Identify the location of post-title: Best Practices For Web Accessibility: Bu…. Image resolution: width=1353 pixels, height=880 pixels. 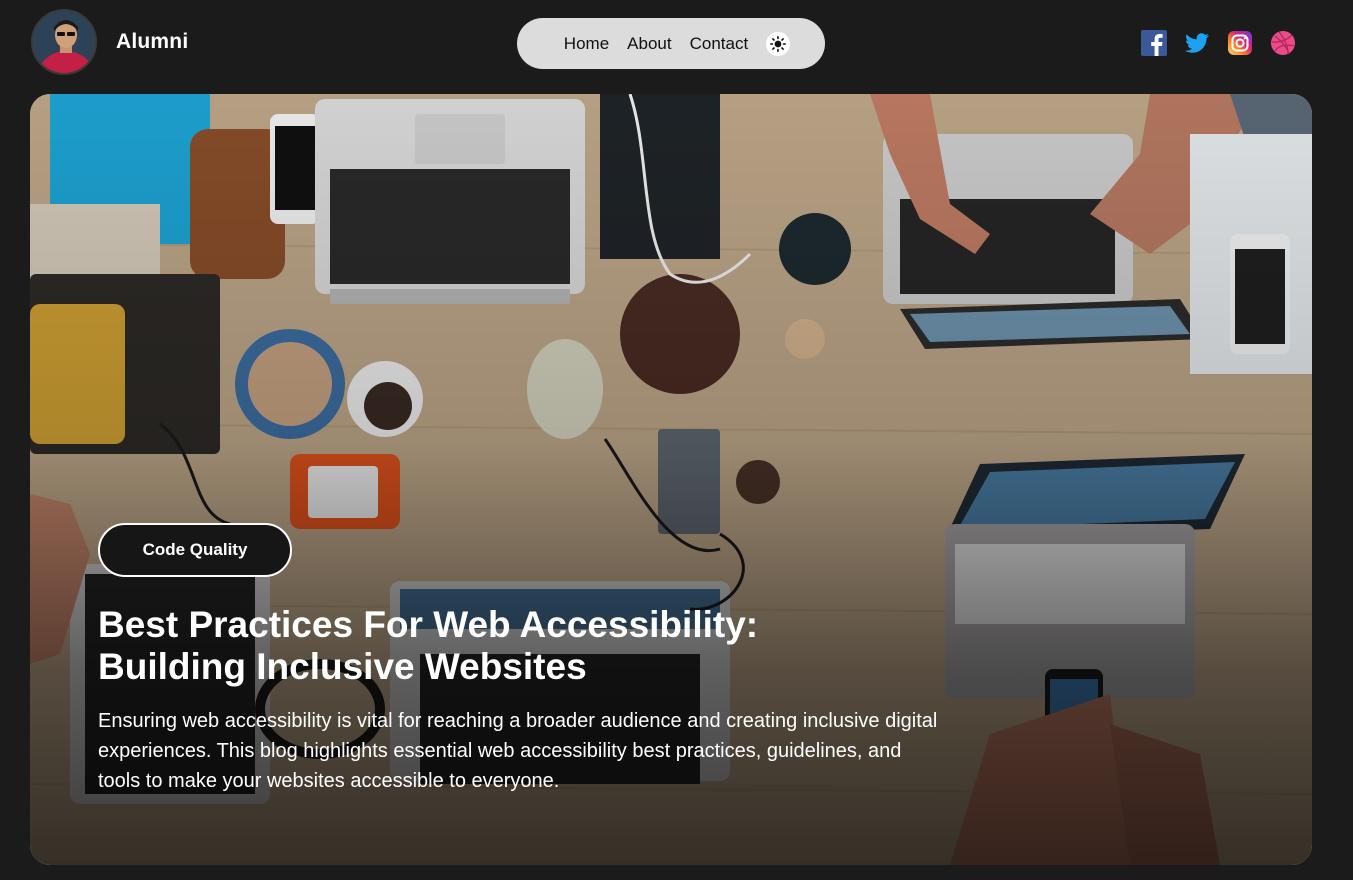
(498, 646).